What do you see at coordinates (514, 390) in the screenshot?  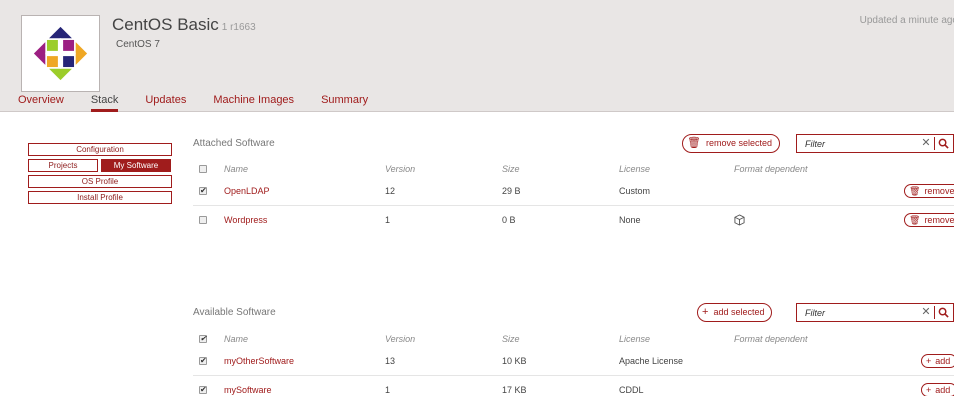 I see `software-size: 17 KB` at bounding box center [514, 390].